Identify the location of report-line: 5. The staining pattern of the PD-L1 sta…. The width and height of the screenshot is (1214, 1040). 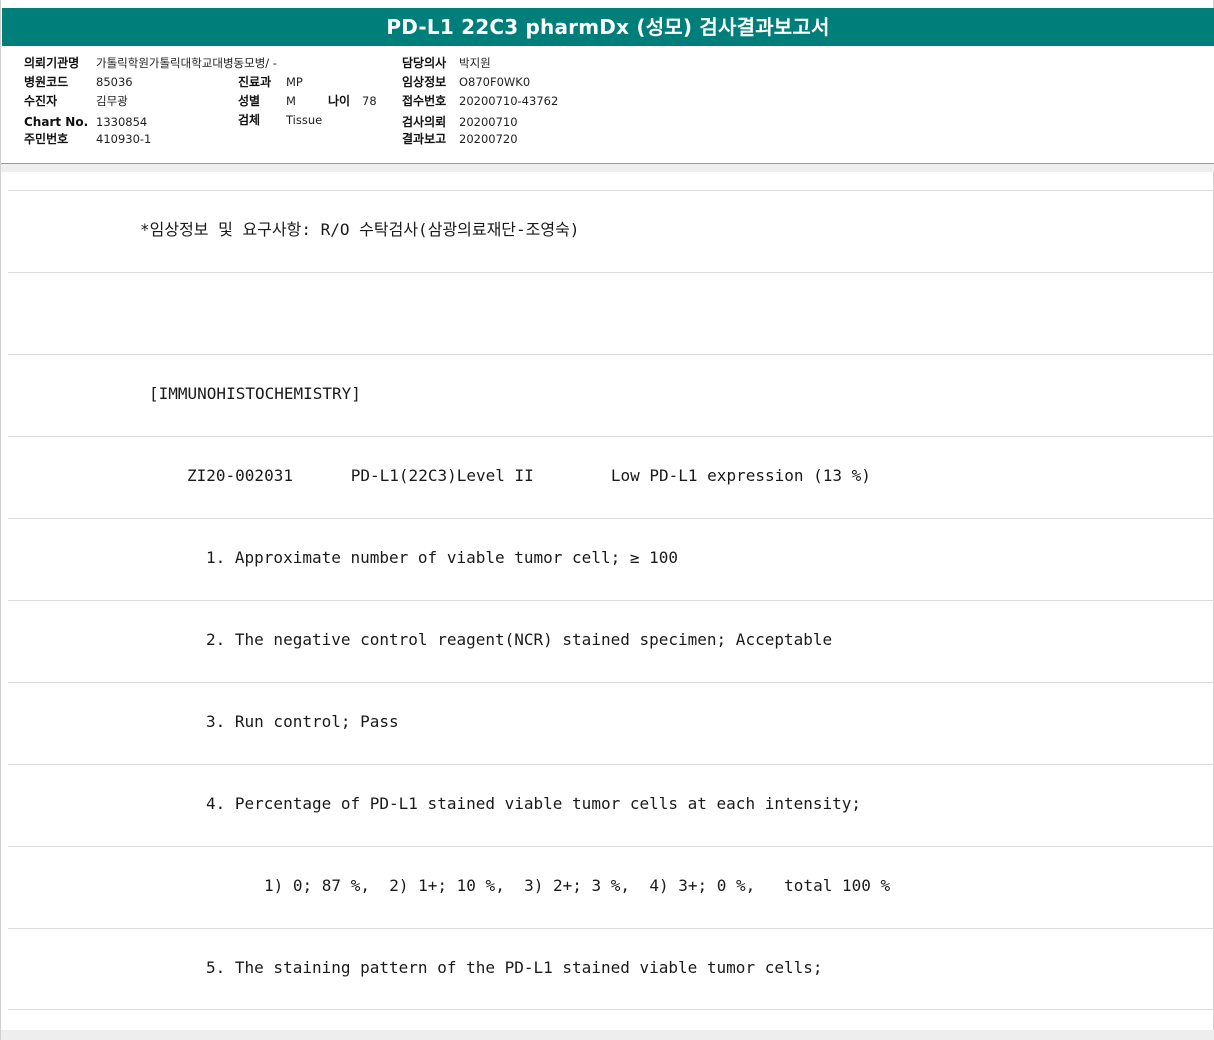
(611, 969).